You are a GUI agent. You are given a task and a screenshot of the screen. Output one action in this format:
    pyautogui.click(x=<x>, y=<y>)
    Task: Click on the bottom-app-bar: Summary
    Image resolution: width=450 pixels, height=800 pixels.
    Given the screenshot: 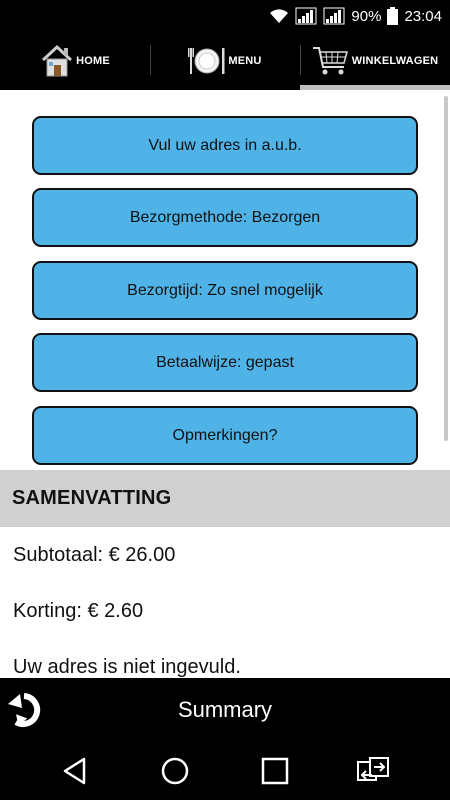 What is the action you would take?
    pyautogui.click(x=225, y=710)
    